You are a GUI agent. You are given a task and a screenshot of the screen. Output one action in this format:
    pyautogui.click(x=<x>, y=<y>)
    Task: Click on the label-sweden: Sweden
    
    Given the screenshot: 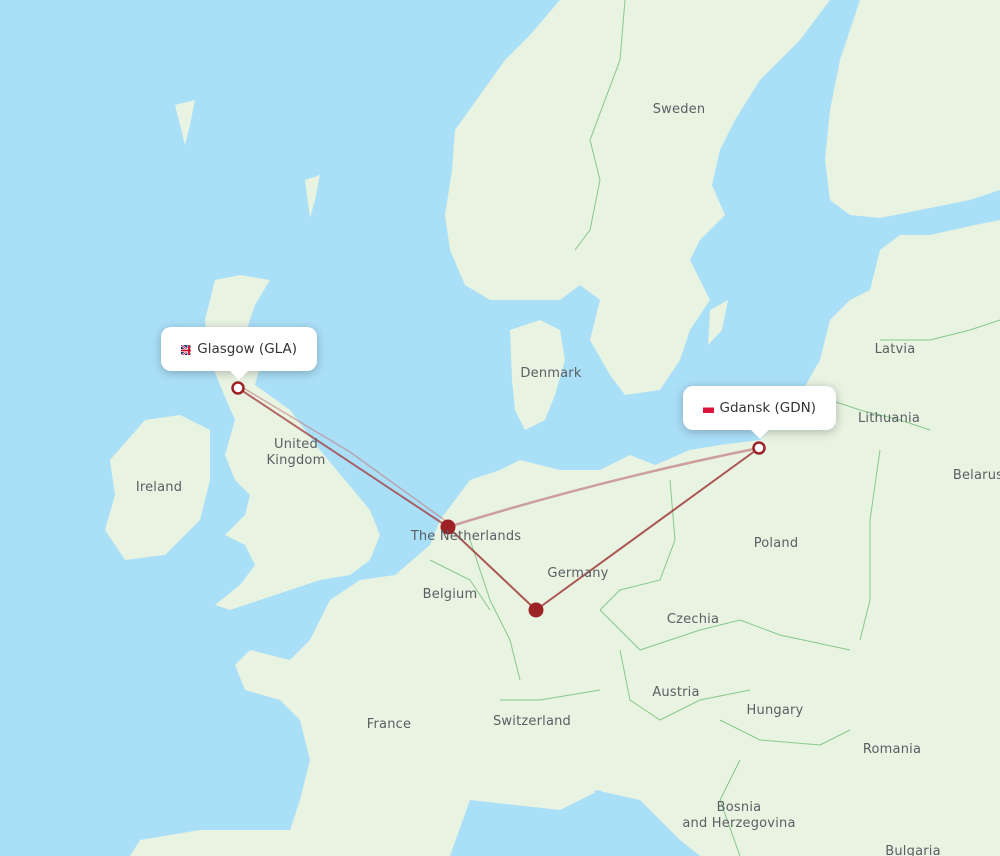 What is the action you would take?
    pyautogui.click(x=679, y=109)
    